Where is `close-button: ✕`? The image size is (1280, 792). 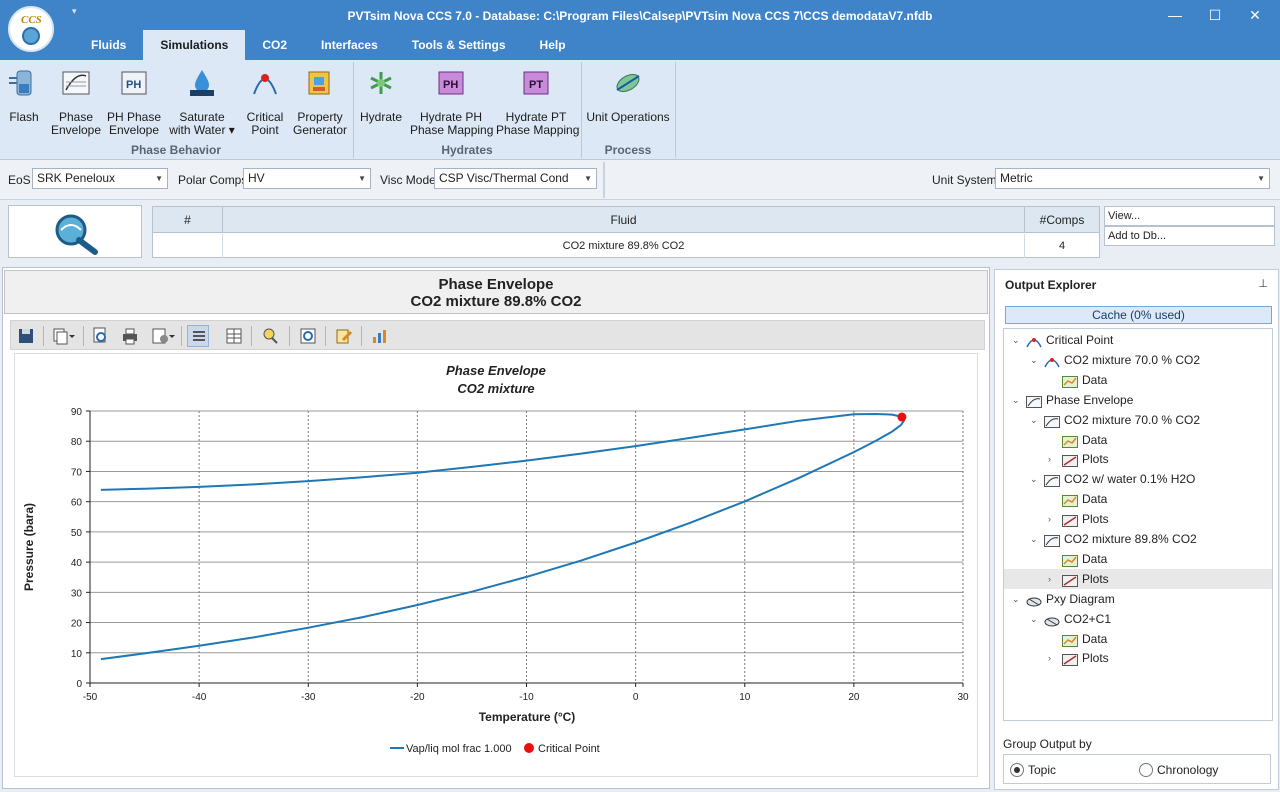
close-button: ✕ is located at coordinates (1255, 15).